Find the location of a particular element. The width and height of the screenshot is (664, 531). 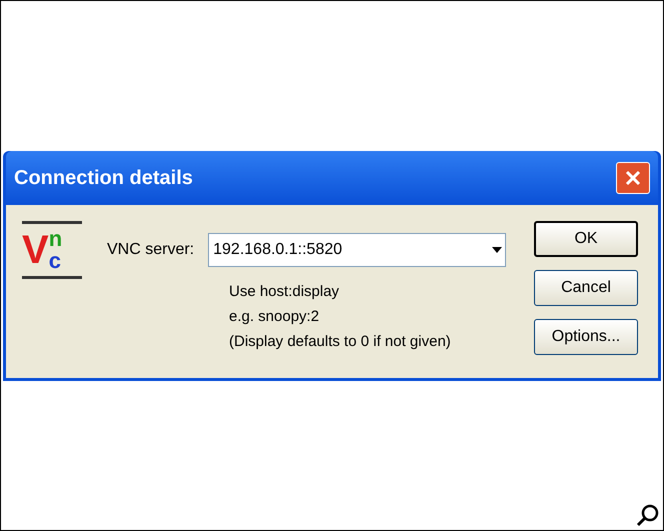

magnifier-icon is located at coordinates (648, 515).